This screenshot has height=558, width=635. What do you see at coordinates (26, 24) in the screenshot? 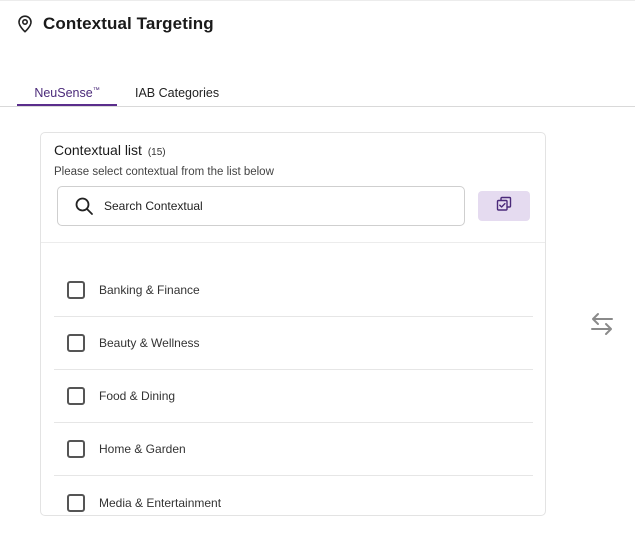
I see `location-pin-icon` at bounding box center [26, 24].